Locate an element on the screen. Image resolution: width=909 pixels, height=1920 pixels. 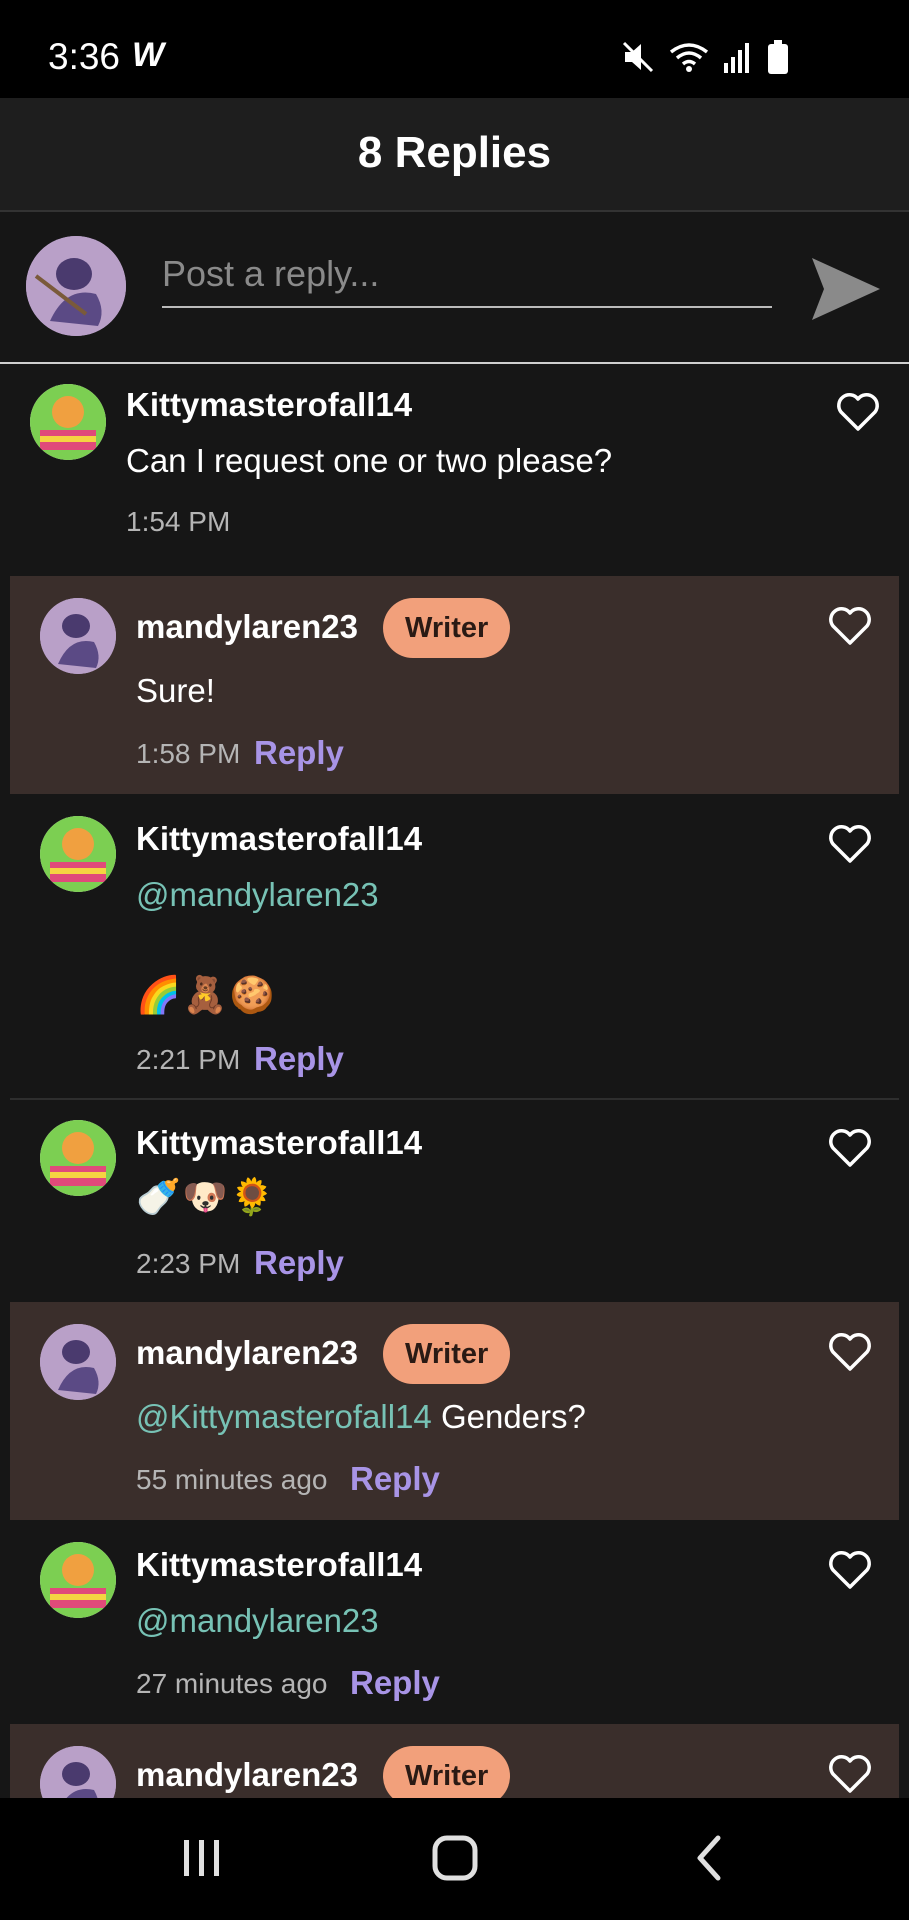
reply-text: @Kittymasterofall14 Genders? is located at coordinates (361, 1417).